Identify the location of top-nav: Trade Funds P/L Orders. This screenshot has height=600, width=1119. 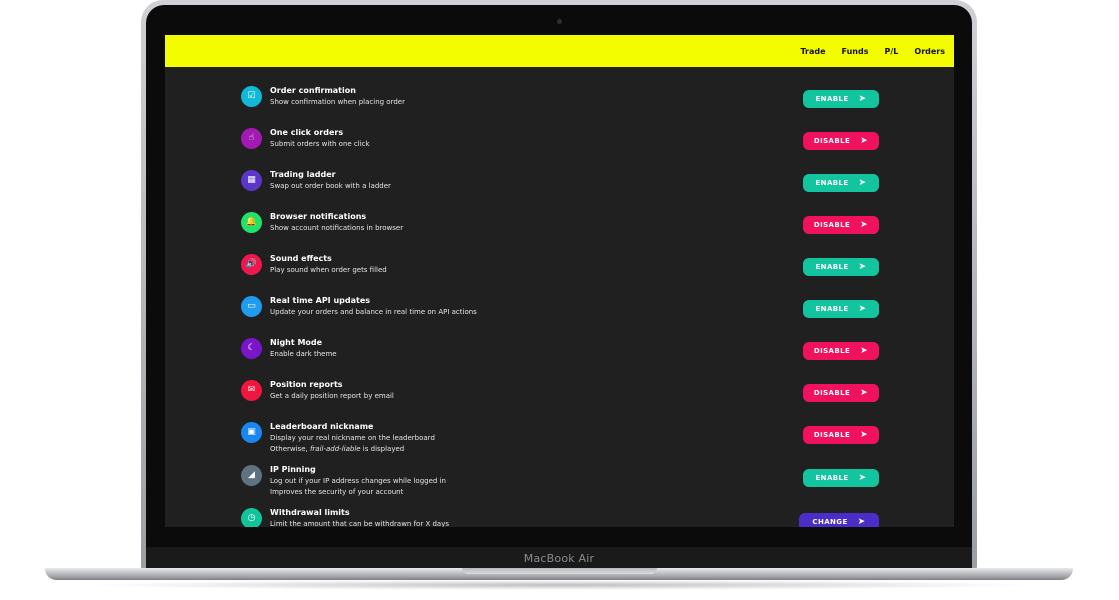
(872, 51).